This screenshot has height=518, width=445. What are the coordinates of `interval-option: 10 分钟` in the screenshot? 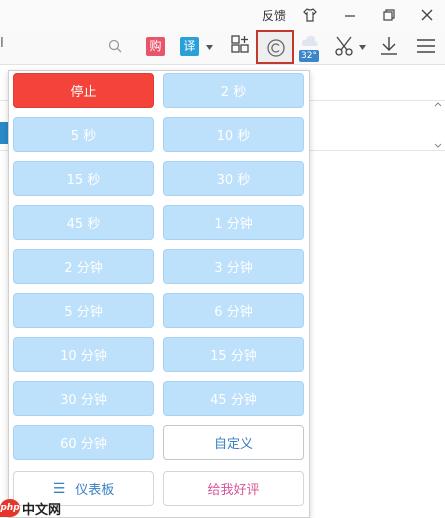 It's located at (83, 354).